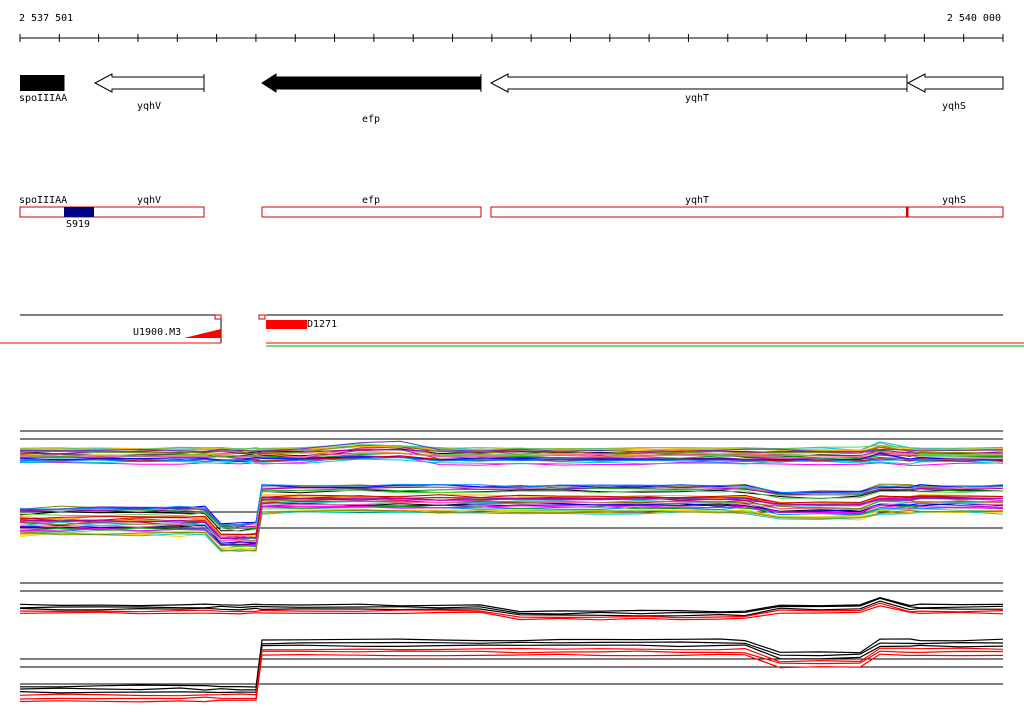 This screenshot has width=1024, height=714. What do you see at coordinates (42, 83) in the screenshot?
I see `gene-arrow-spoIIIAA` at bounding box center [42, 83].